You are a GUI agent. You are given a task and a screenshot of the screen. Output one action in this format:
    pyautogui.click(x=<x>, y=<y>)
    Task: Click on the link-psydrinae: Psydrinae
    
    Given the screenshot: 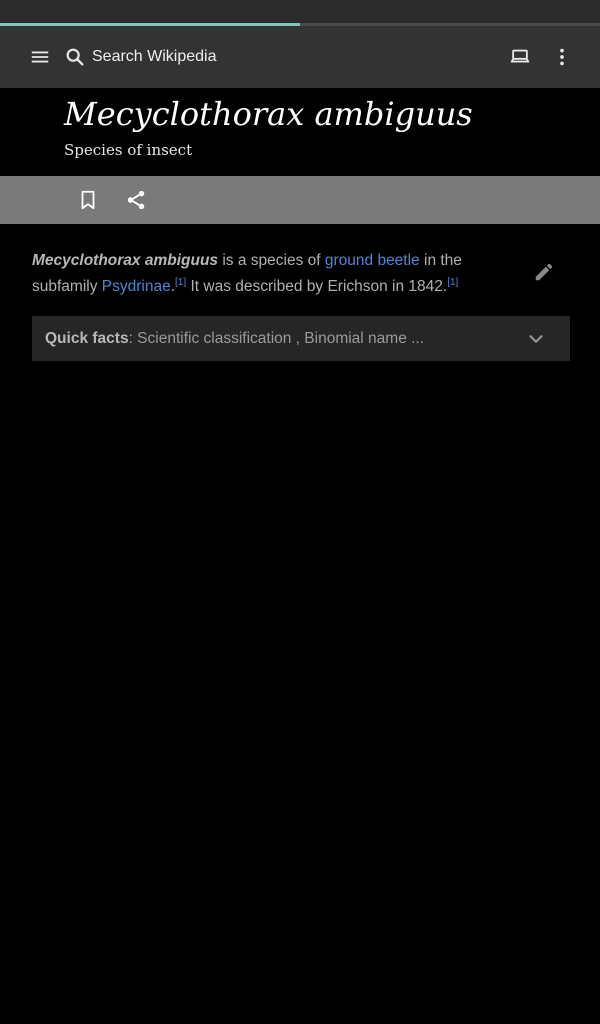 What is the action you would take?
    pyautogui.click(x=136, y=286)
    